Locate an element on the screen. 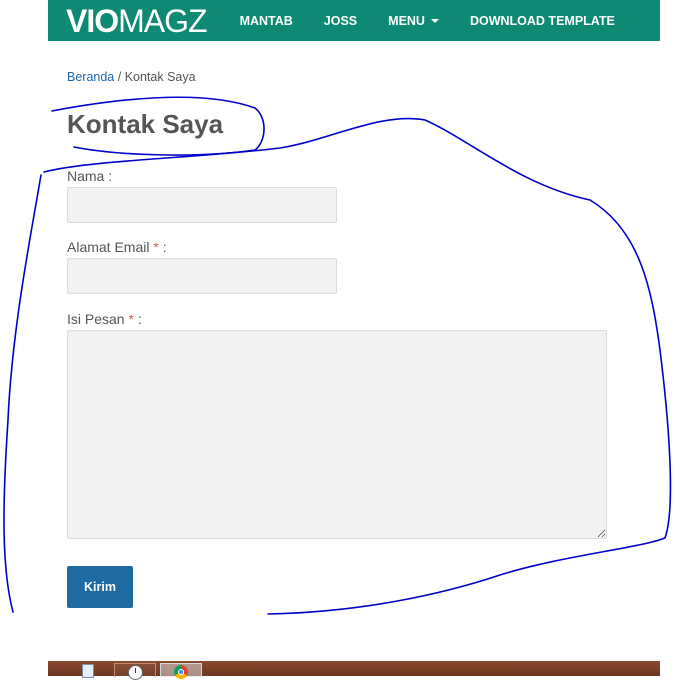  breadcrumb-home-link: Beranda is located at coordinates (90, 77).